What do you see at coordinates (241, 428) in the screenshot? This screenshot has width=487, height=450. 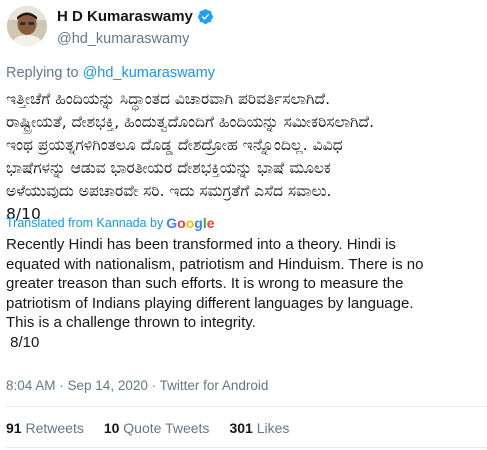 I see `likes-count: 301` at bounding box center [241, 428].